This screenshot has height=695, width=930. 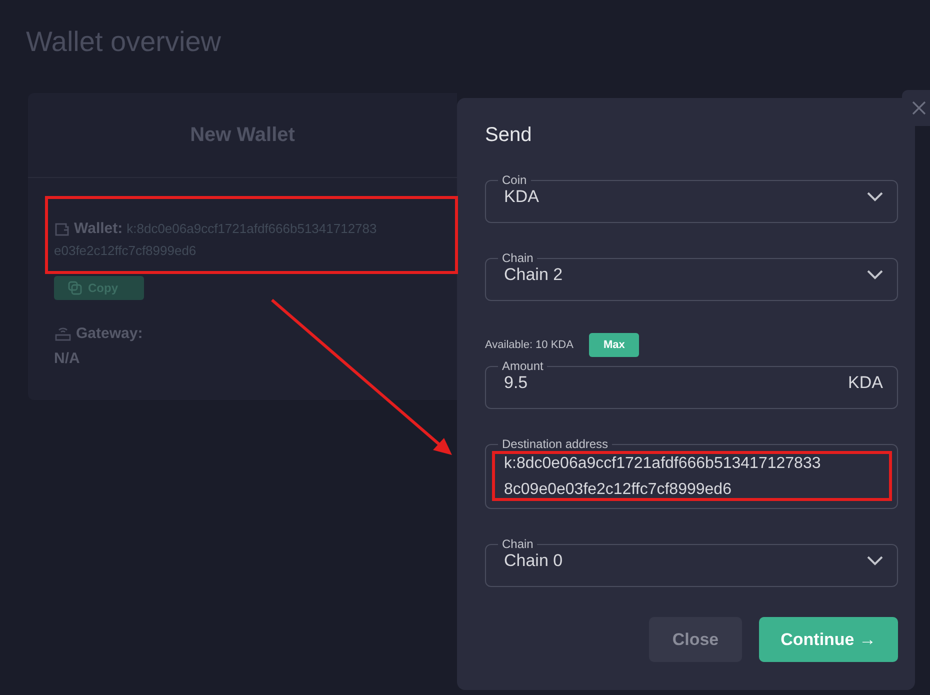 What do you see at coordinates (691, 384) in the screenshot?
I see `amount-field: Amount 9.5 KDA` at bounding box center [691, 384].